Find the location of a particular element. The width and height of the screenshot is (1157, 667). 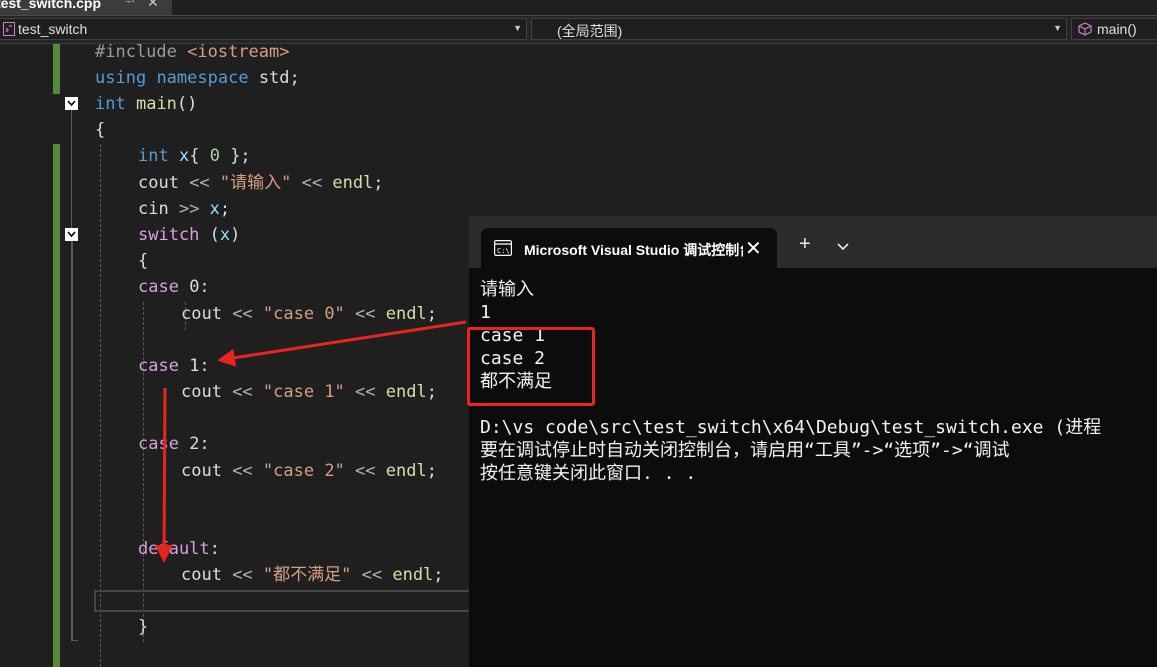

arrow-to-default is located at coordinates (164, 475).